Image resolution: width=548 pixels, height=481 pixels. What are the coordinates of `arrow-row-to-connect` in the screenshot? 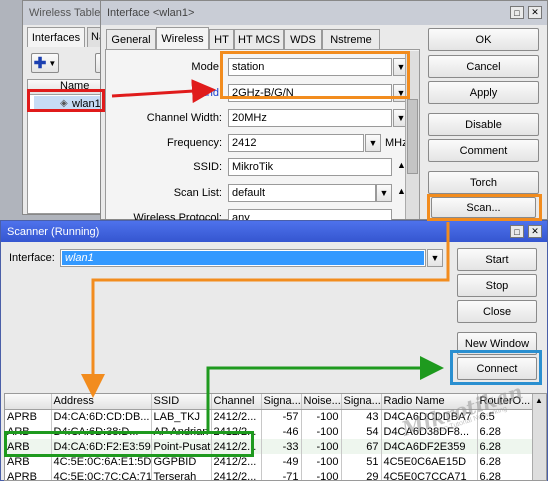 It's located at (325, 393).